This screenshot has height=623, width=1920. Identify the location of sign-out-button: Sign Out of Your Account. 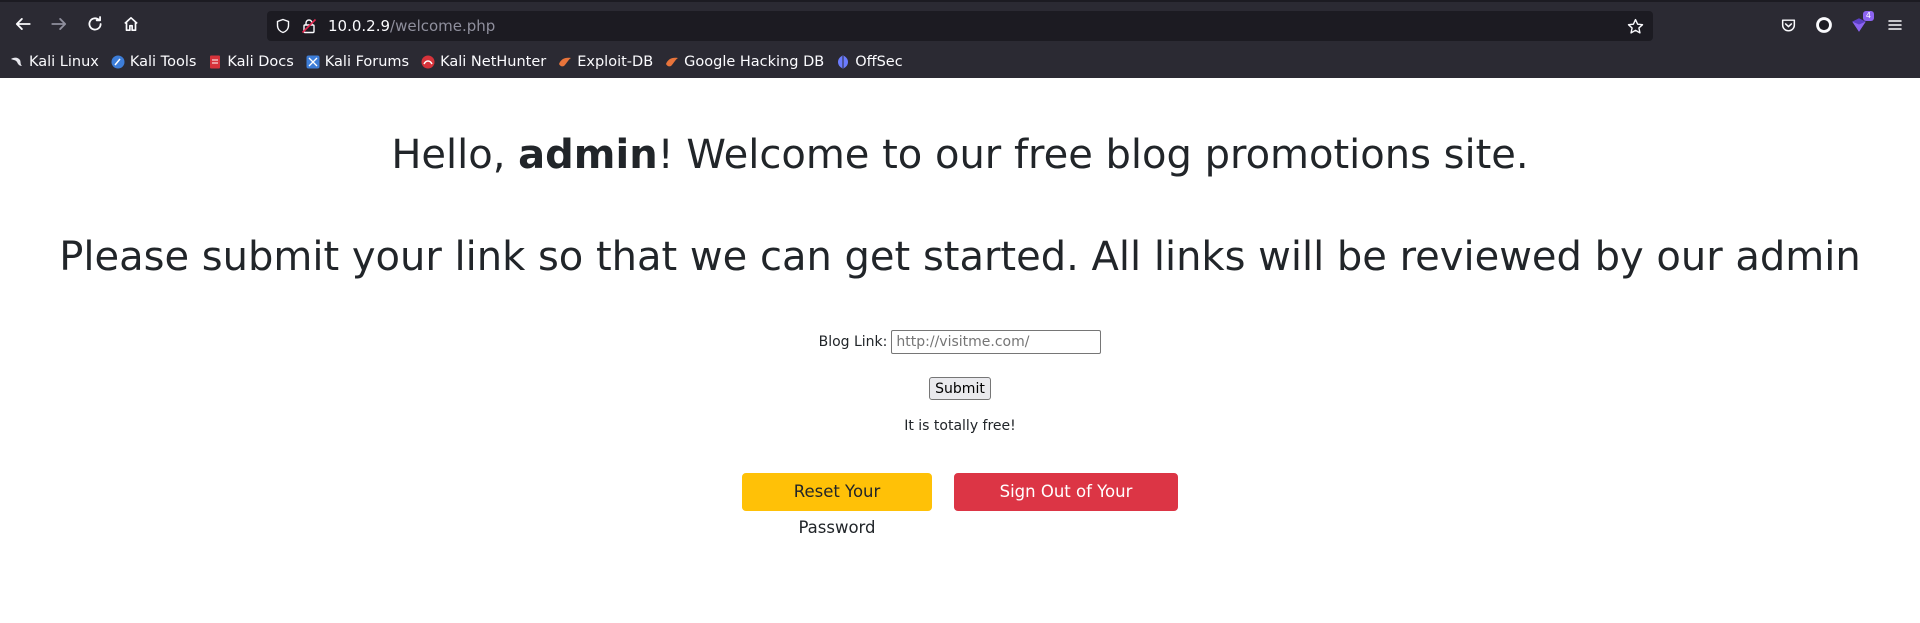
(1066, 505).